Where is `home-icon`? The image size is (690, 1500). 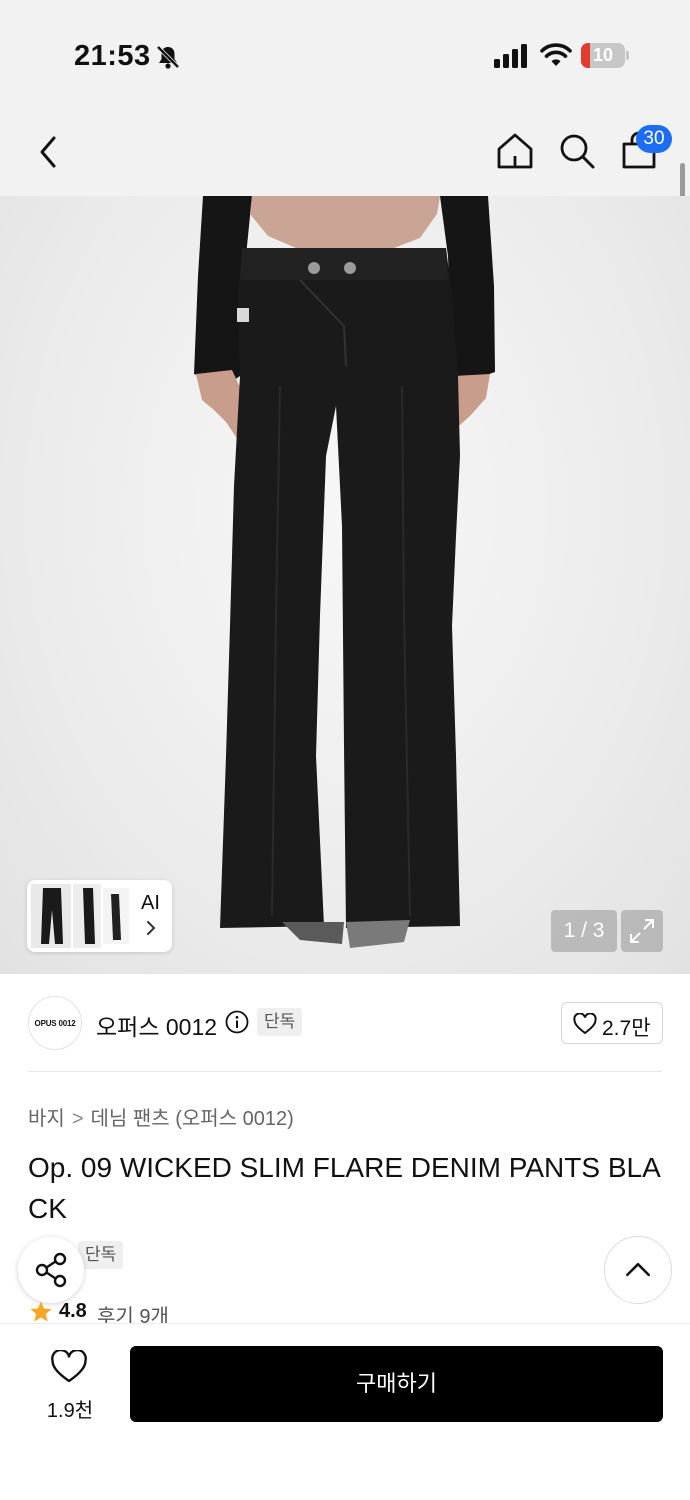 home-icon is located at coordinates (515, 151).